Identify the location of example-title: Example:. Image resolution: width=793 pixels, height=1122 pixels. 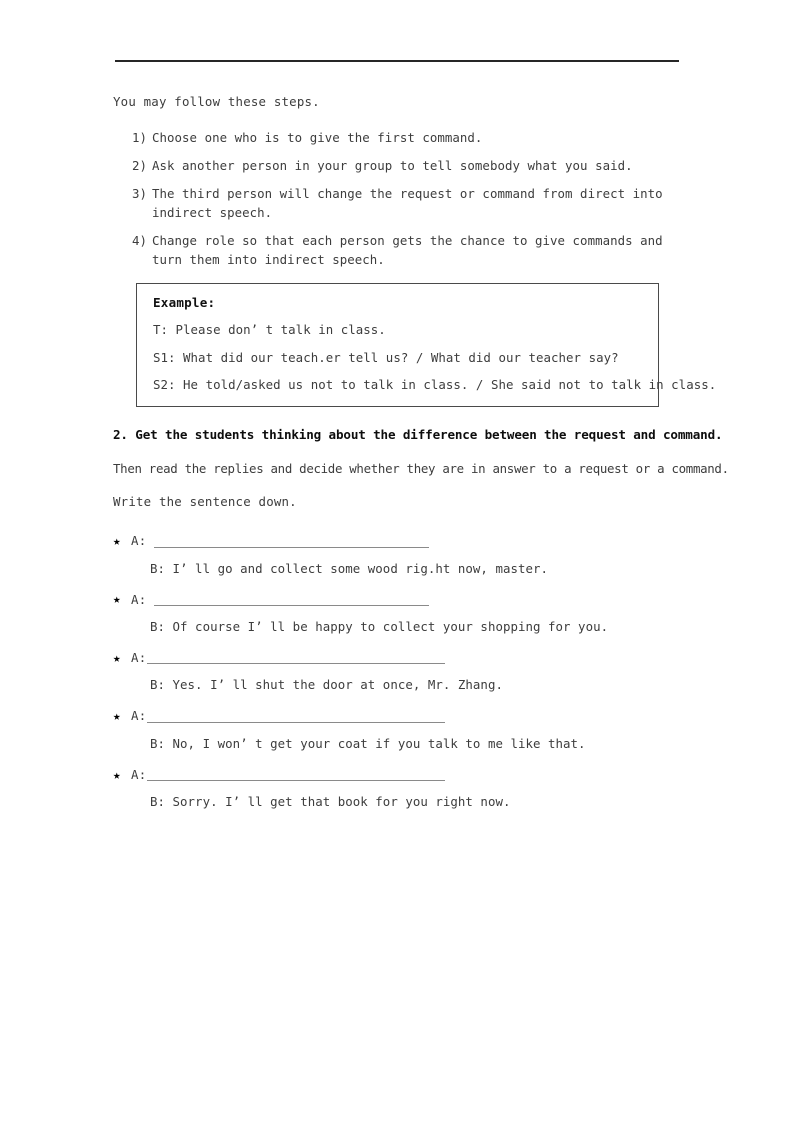
(184, 303).